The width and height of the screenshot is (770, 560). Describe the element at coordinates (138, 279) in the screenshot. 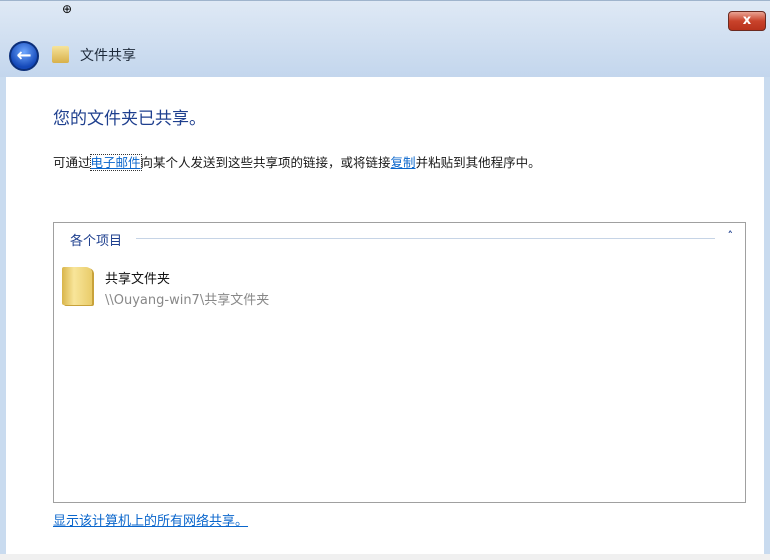

I see `item-name: 共享文件夹` at that location.